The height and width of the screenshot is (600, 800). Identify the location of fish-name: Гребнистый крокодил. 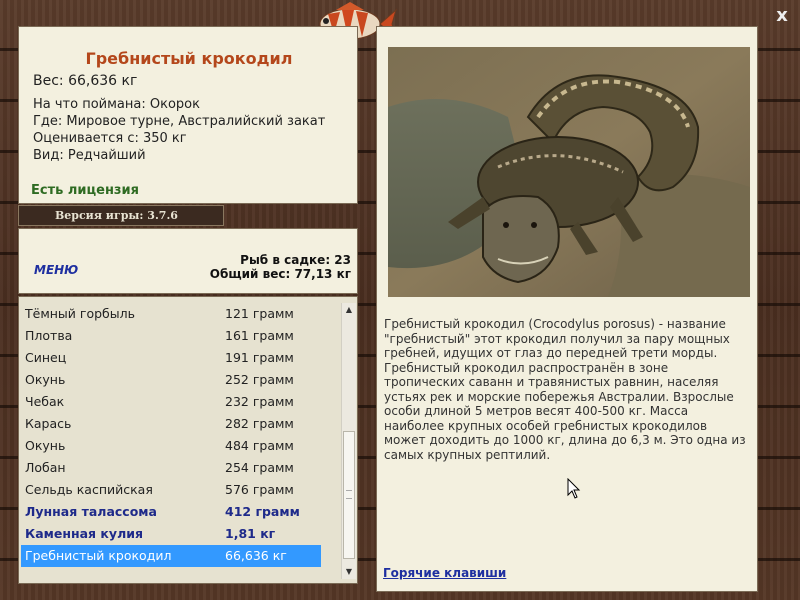
(98, 555).